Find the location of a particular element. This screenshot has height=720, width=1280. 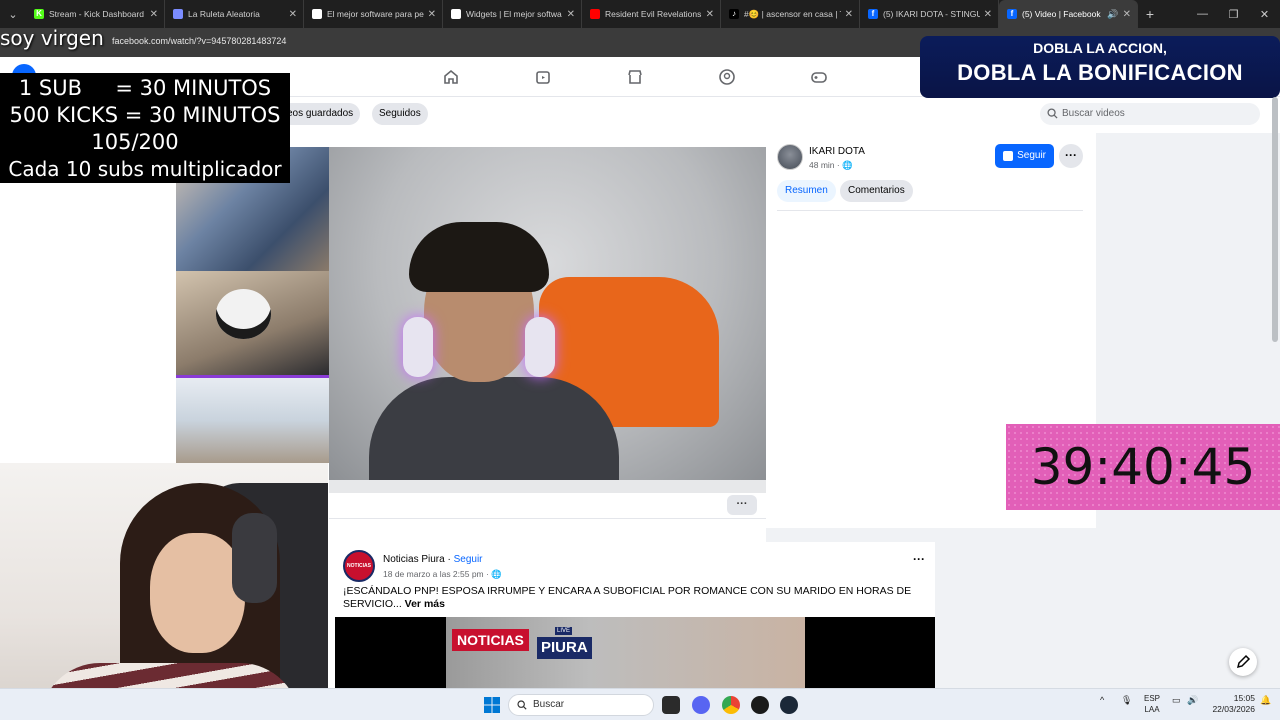

tab-favicon-icon: K is located at coordinates (39, 14).